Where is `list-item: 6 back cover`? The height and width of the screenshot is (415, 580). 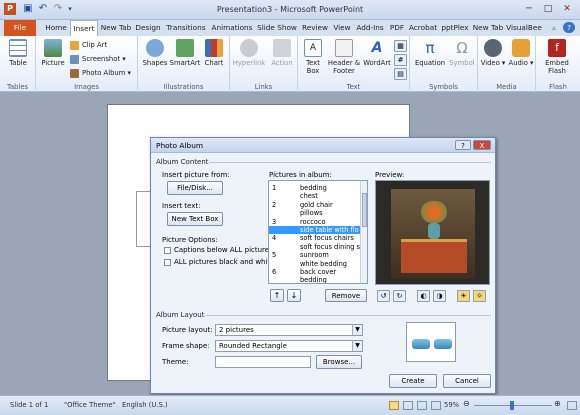 list-item: 6 back cover is located at coordinates (315, 272).